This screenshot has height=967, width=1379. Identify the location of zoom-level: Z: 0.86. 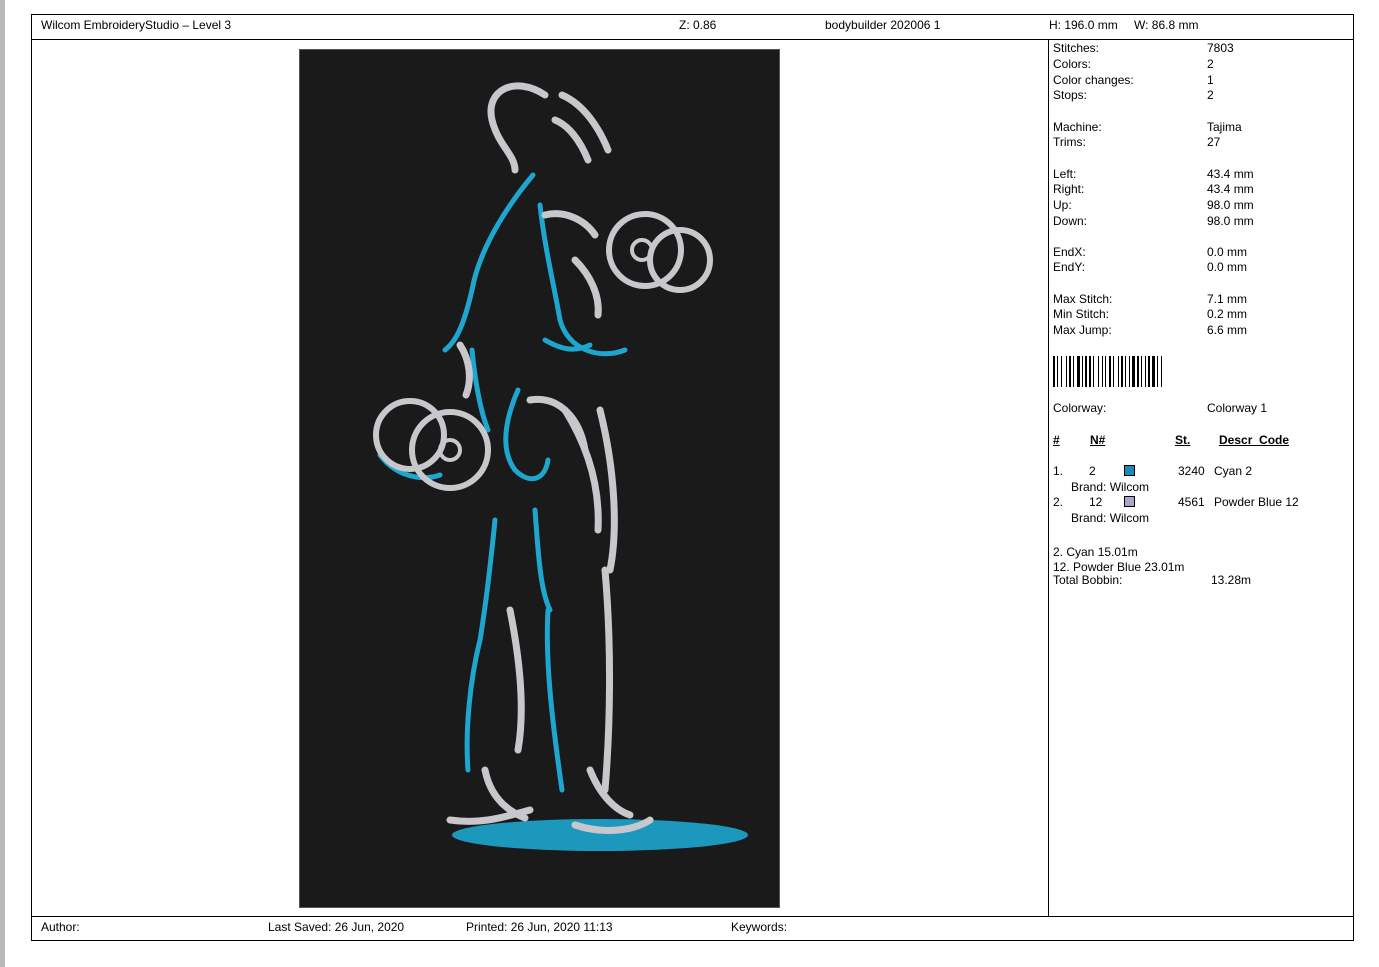
(698, 25).